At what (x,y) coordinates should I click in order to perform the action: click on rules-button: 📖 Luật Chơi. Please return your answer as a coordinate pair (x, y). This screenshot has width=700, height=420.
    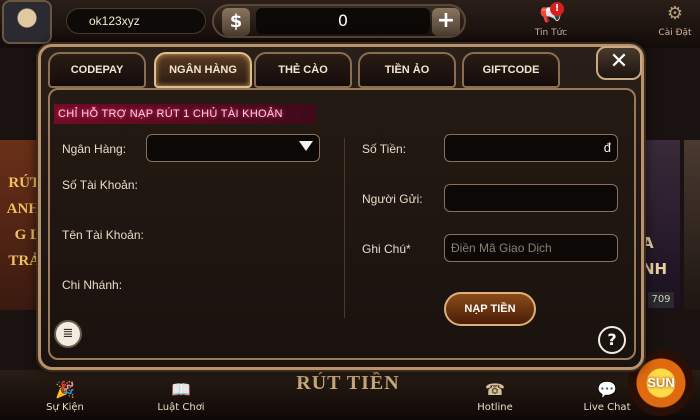
    Looking at the image, I should click on (181, 396).